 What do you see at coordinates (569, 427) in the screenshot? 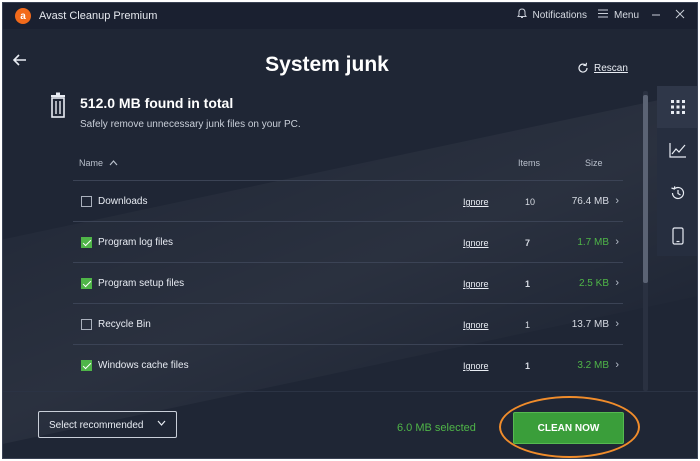
I see `highlight-ring` at bounding box center [569, 427].